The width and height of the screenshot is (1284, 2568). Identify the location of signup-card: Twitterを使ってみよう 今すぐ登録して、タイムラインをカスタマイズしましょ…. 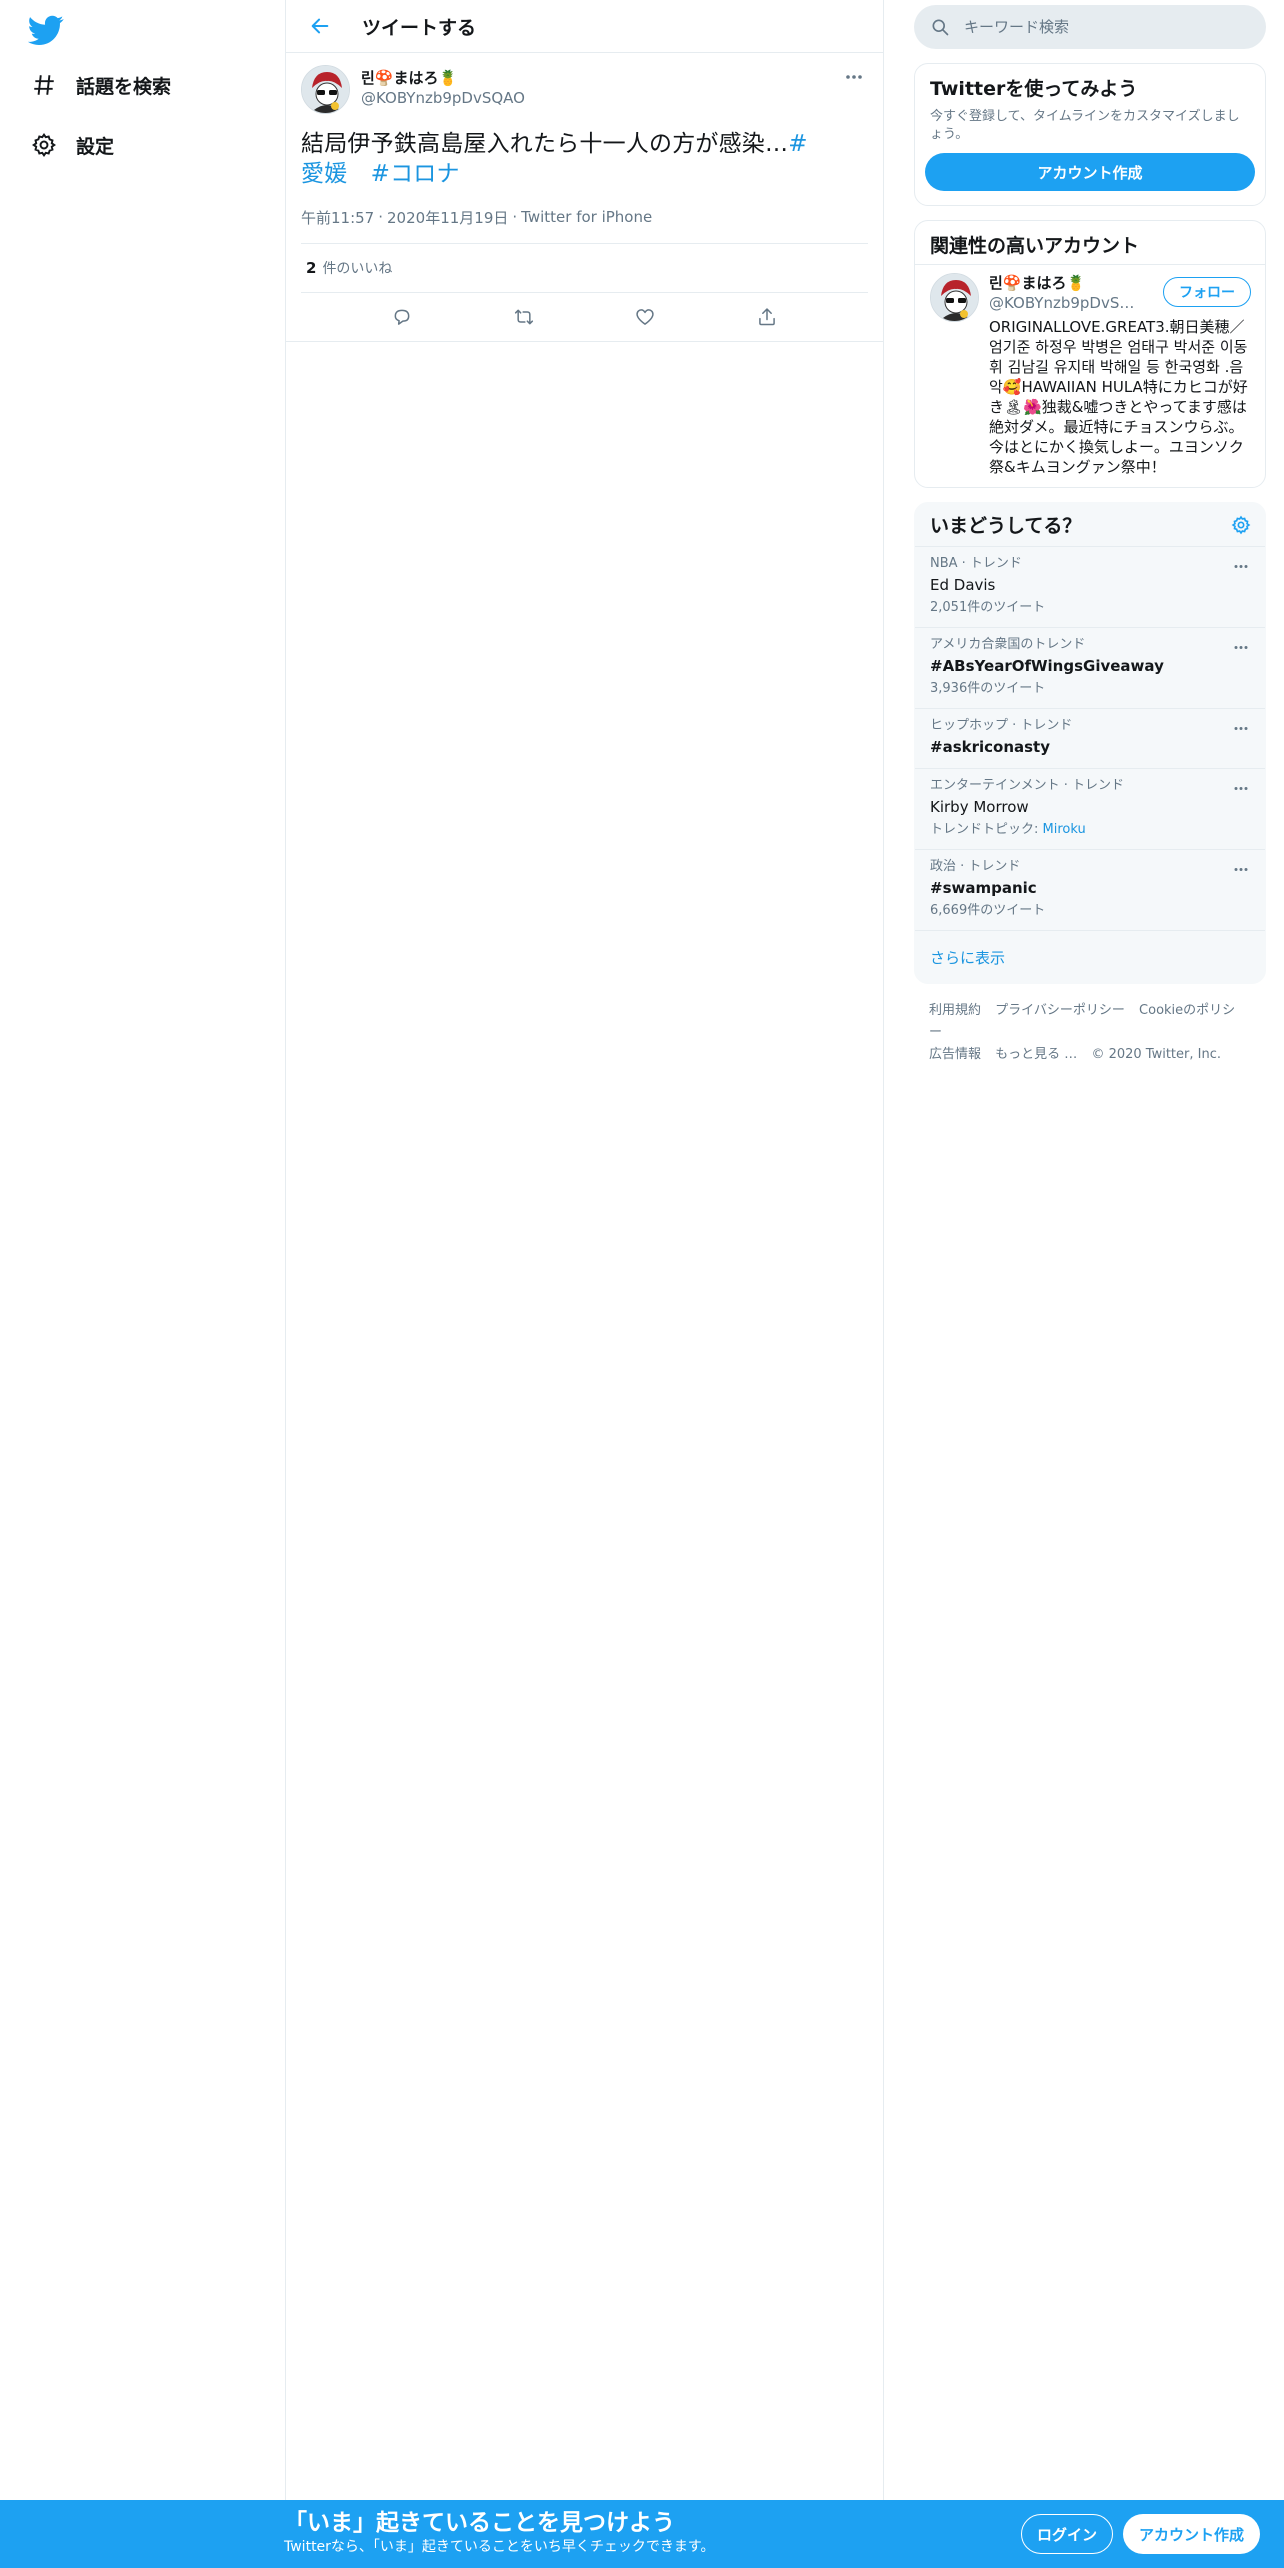
(1090, 134).